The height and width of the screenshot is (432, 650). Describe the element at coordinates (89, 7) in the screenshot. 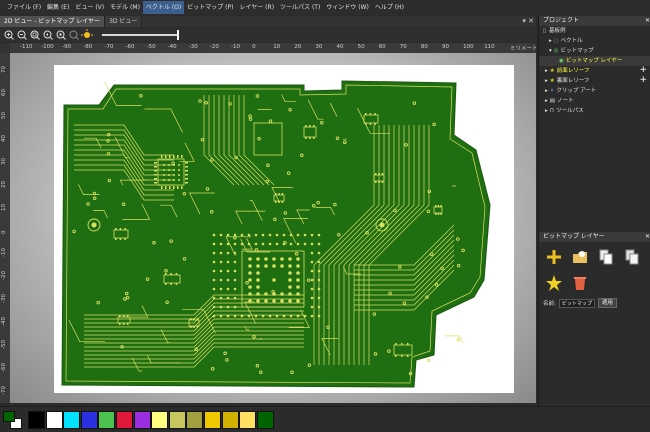

I see `menu-view: ビュー (V)` at that location.